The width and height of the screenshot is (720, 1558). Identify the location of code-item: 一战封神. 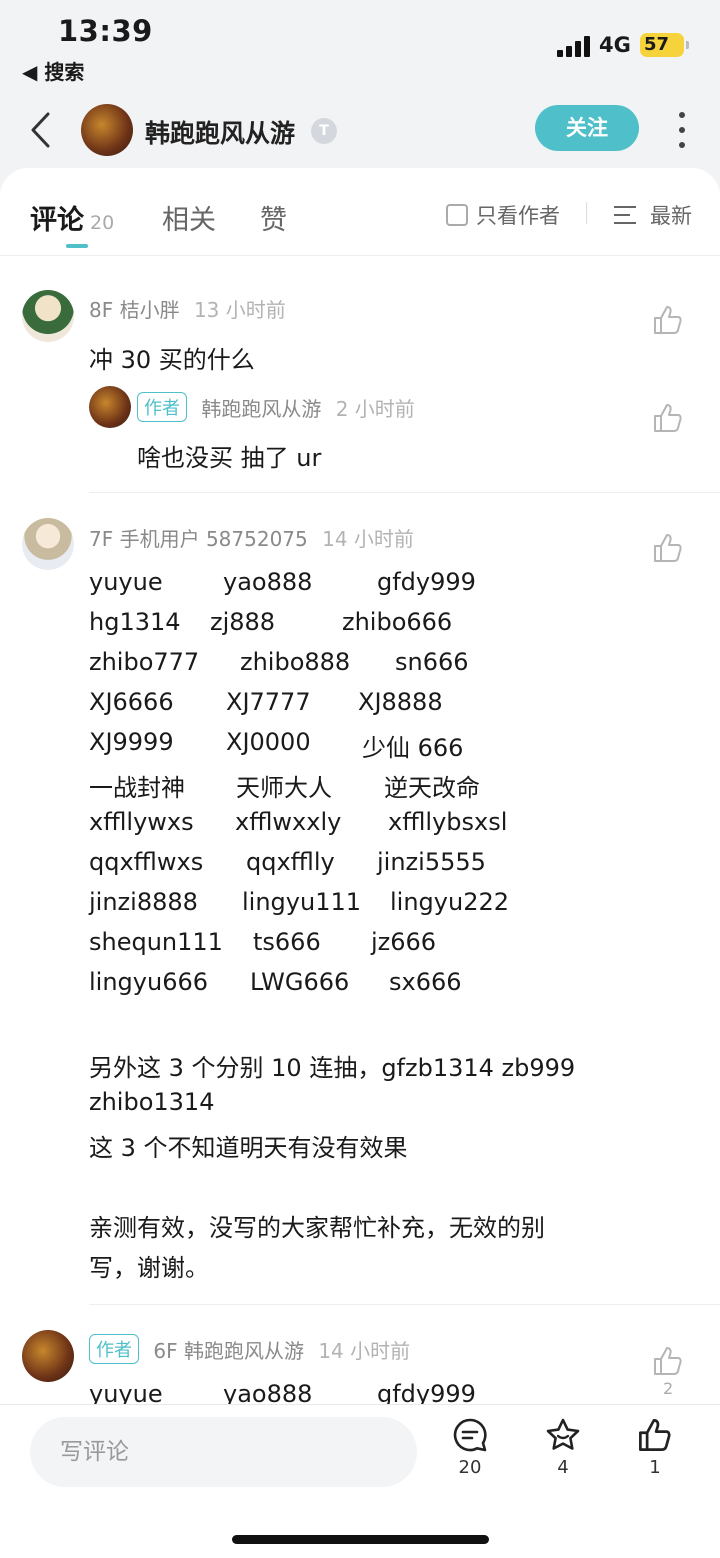
(137, 788).